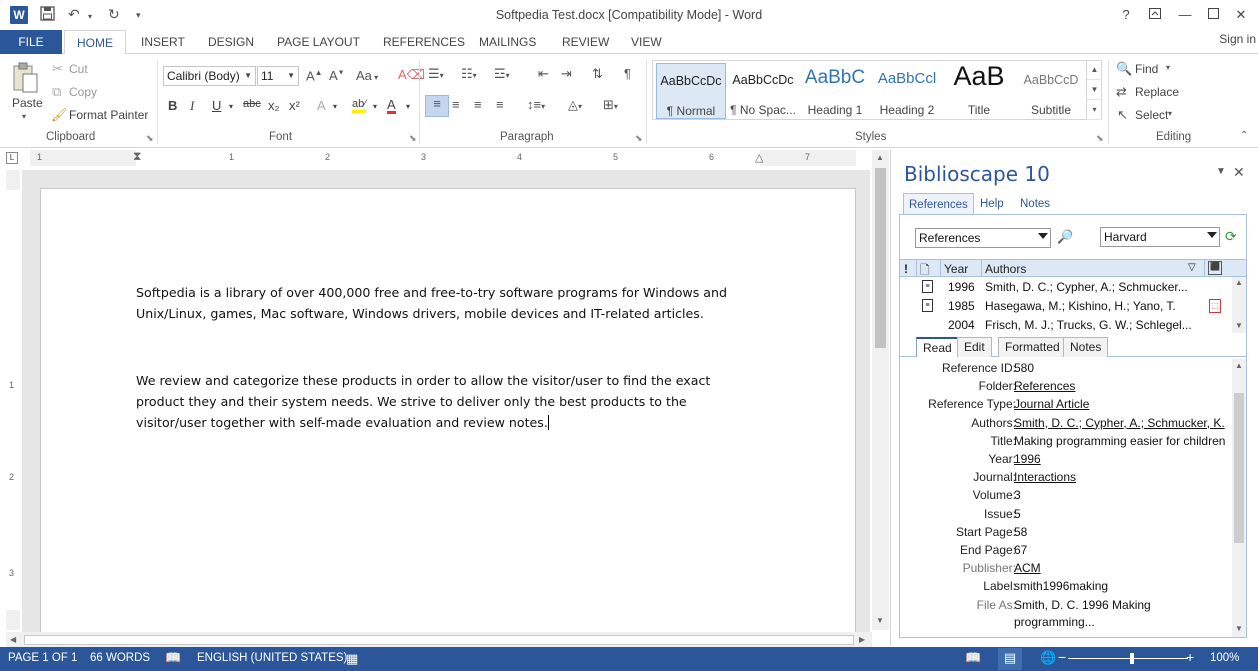 This screenshot has height=671, width=1258. I want to click on font-size-select: 11 ▼, so click(278, 76).